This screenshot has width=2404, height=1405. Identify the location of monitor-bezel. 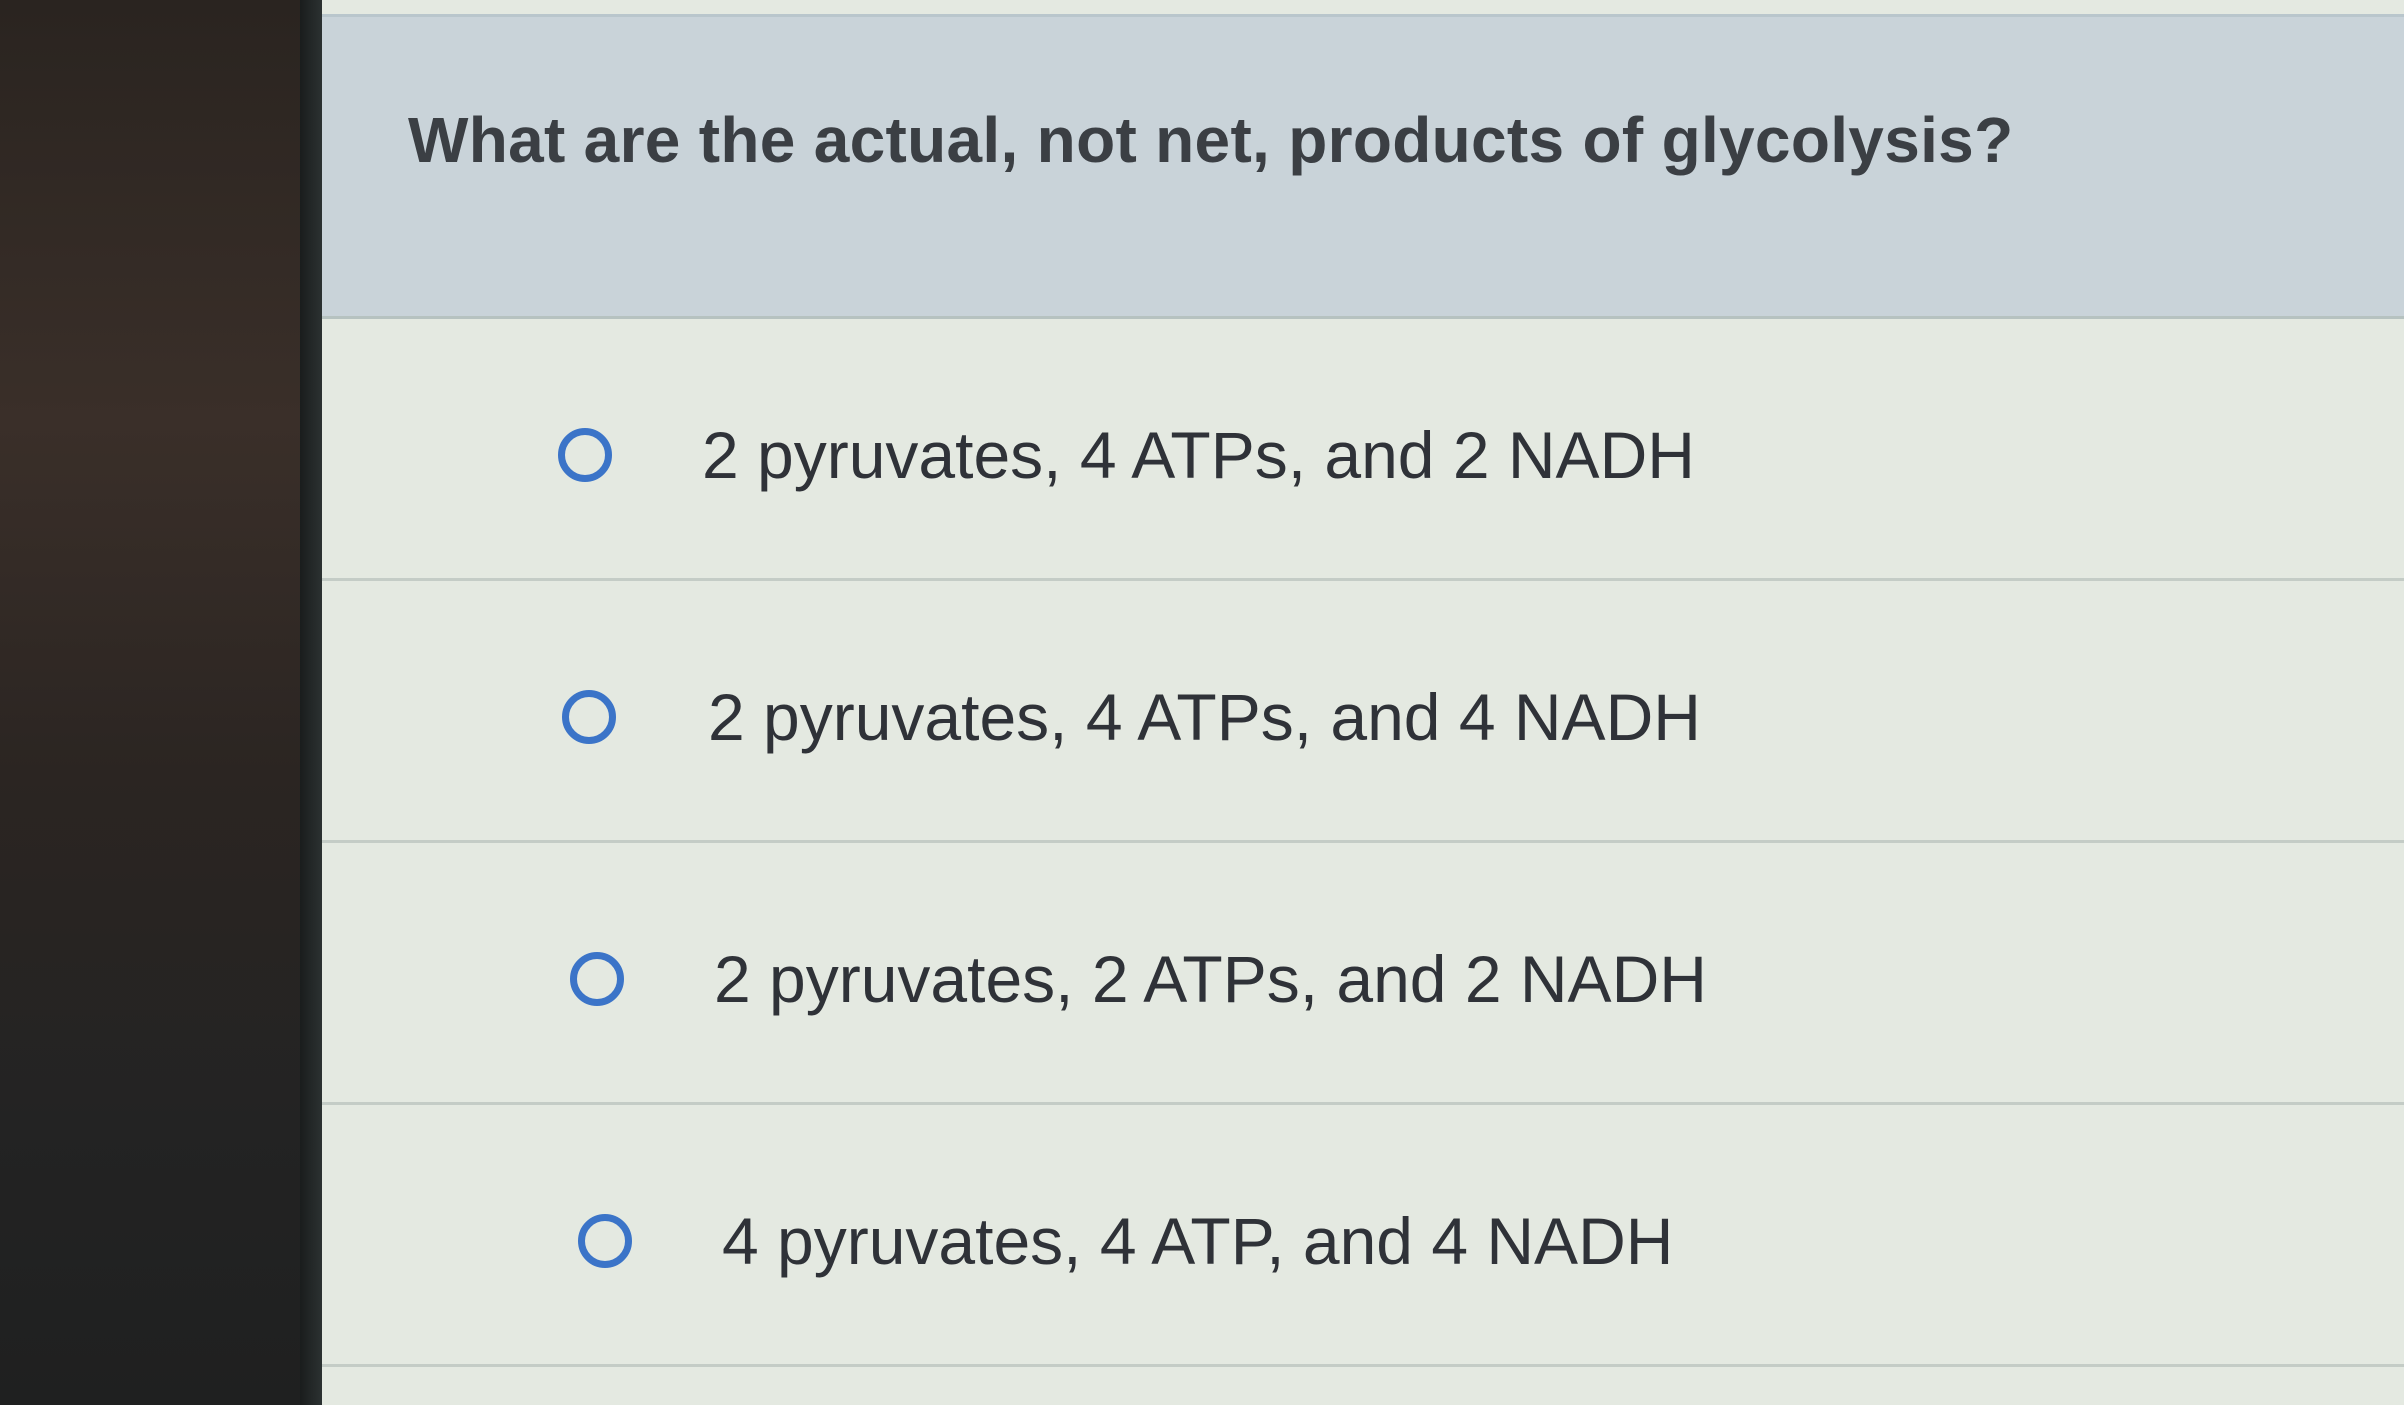
(165, 702).